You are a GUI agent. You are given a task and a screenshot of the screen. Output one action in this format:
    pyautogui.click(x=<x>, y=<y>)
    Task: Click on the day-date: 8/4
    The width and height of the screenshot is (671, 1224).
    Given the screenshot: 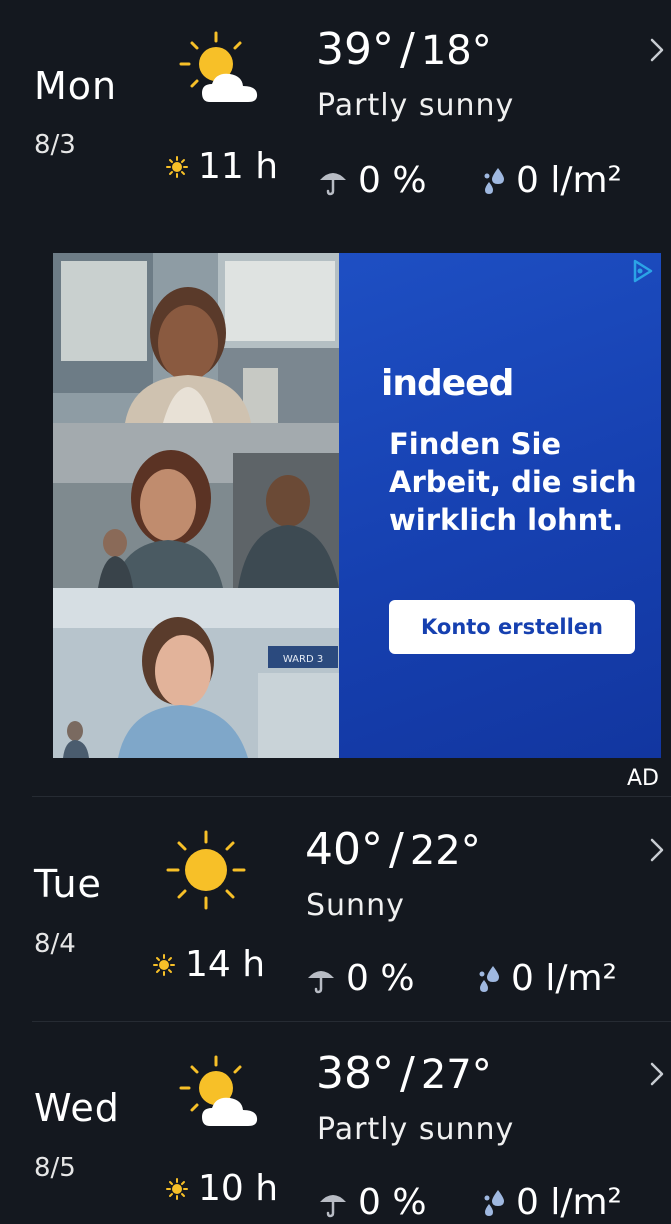 What is the action you would take?
    pyautogui.click(x=55, y=944)
    